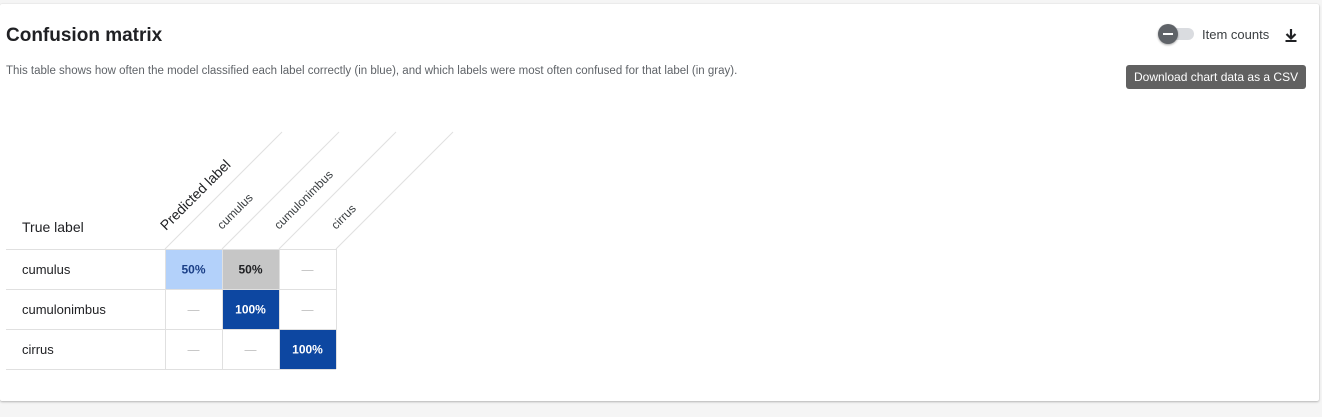  I want to click on column-label-cirrus: cirrus, so click(343, 216).